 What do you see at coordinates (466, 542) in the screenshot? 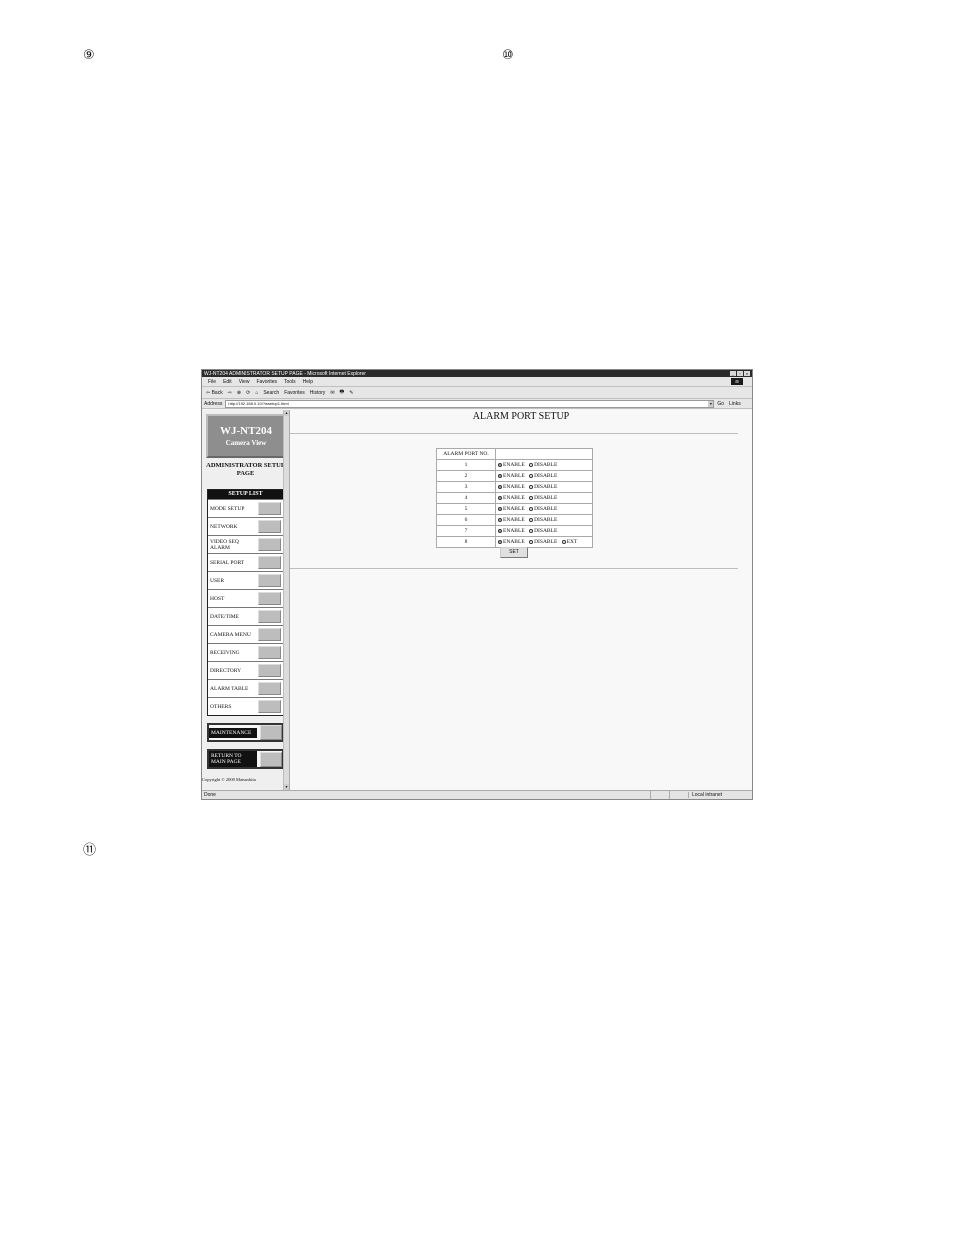
I see `port-number: 8` at bounding box center [466, 542].